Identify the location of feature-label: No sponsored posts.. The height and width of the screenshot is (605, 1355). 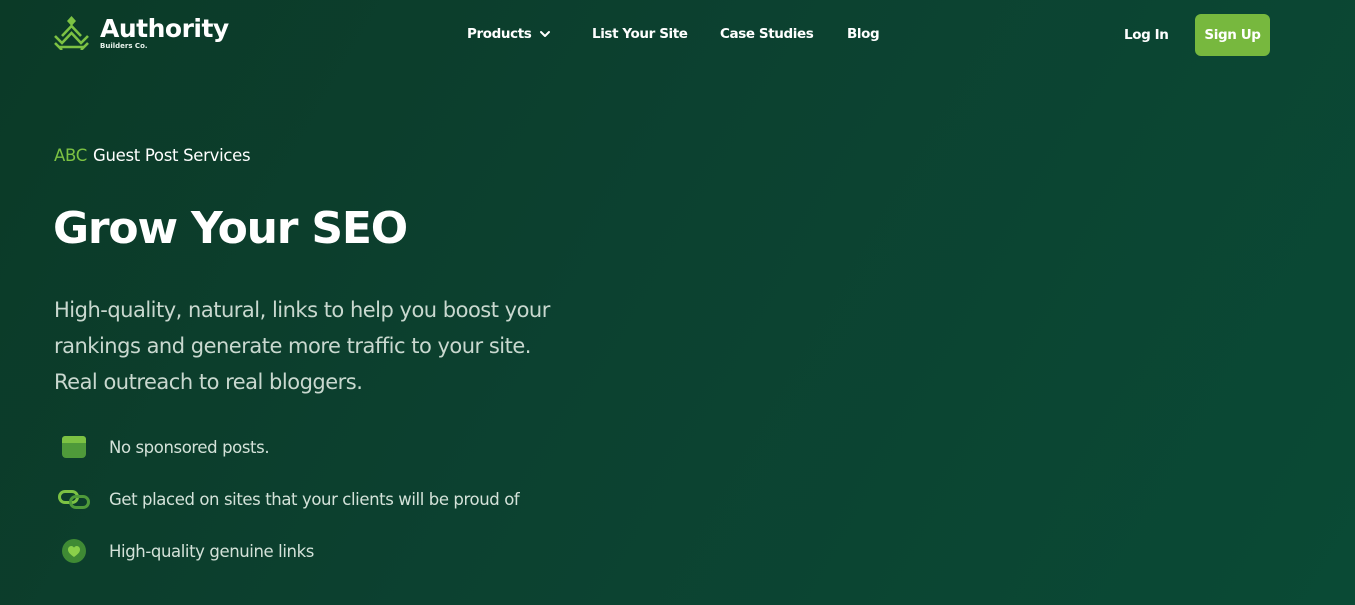
(189, 447).